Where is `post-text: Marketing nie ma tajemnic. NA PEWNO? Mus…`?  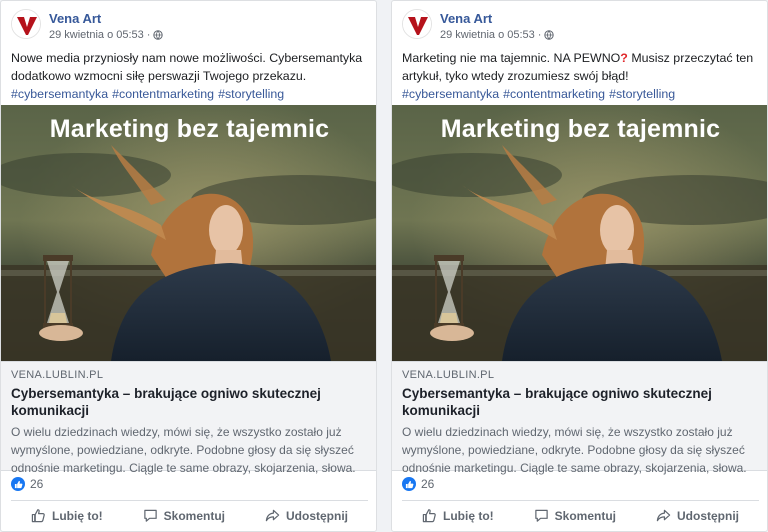
post-text: Marketing nie ma tajemnic. NA PEWNO? Mus… is located at coordinates (582, 76).